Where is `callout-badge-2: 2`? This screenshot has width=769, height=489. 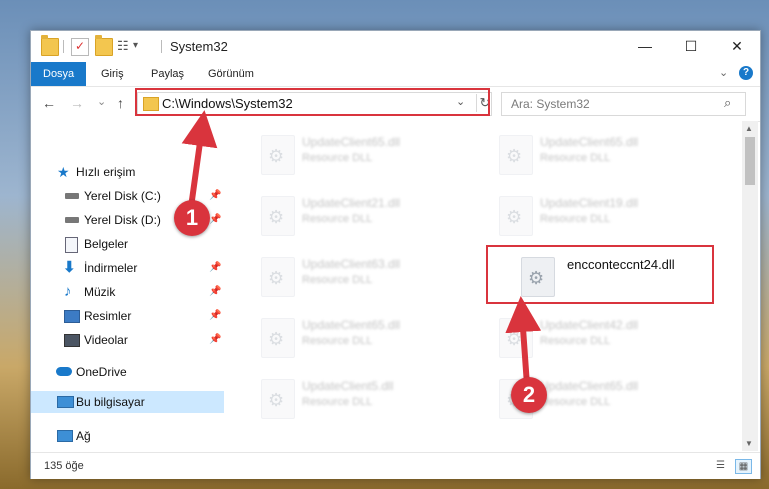
callout-badge-2: 2 is located at coordinates (529, 395).